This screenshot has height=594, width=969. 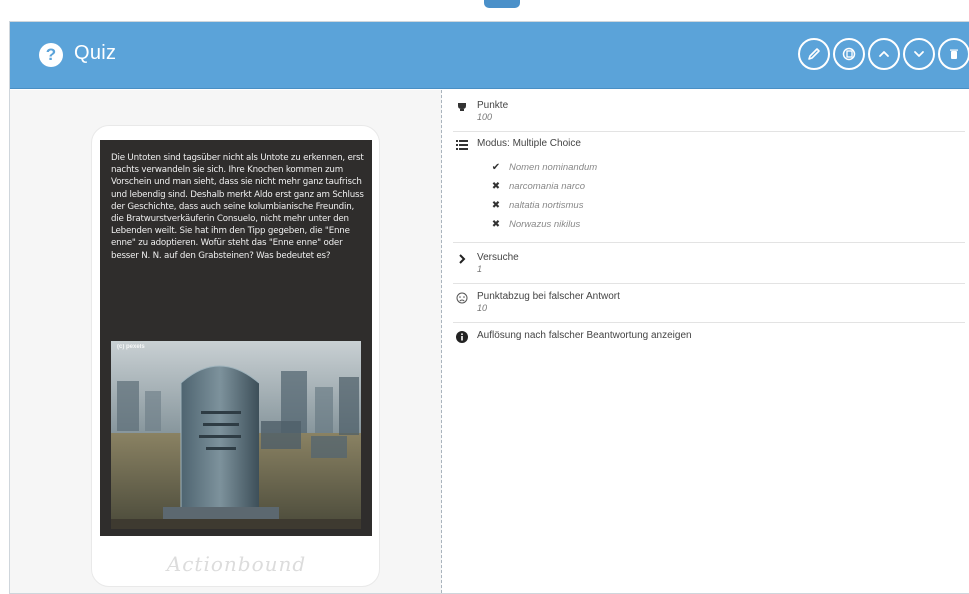 What do you see at coordinates (553, 167) in the screenshot?
I see `answer-text: Nomen nominandum` at bounding box center [553, 167].